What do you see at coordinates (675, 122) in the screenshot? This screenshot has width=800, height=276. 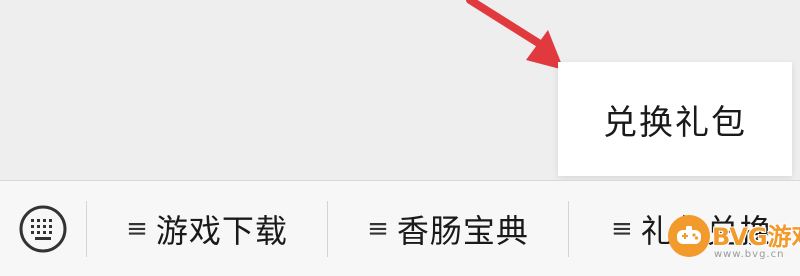 I see `redeem-gift-label: 兑换礼包` at bounding box center [675, 122].